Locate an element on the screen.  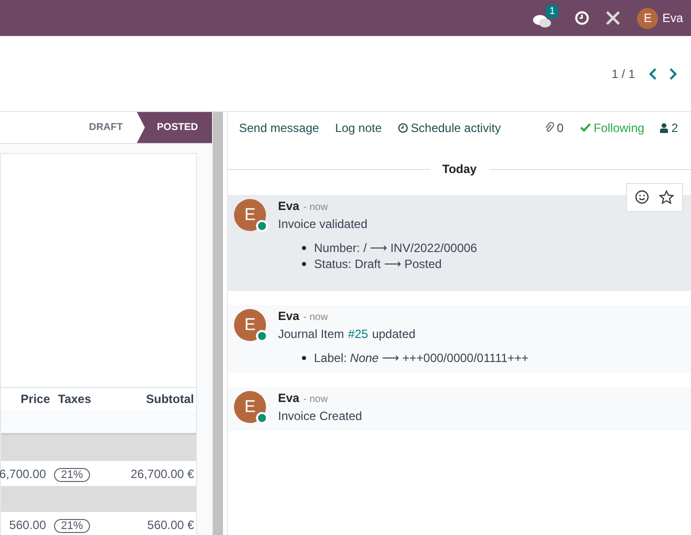
tracking-value: Status: Draft ⟶ Posted is located at coordinates (378, 264).